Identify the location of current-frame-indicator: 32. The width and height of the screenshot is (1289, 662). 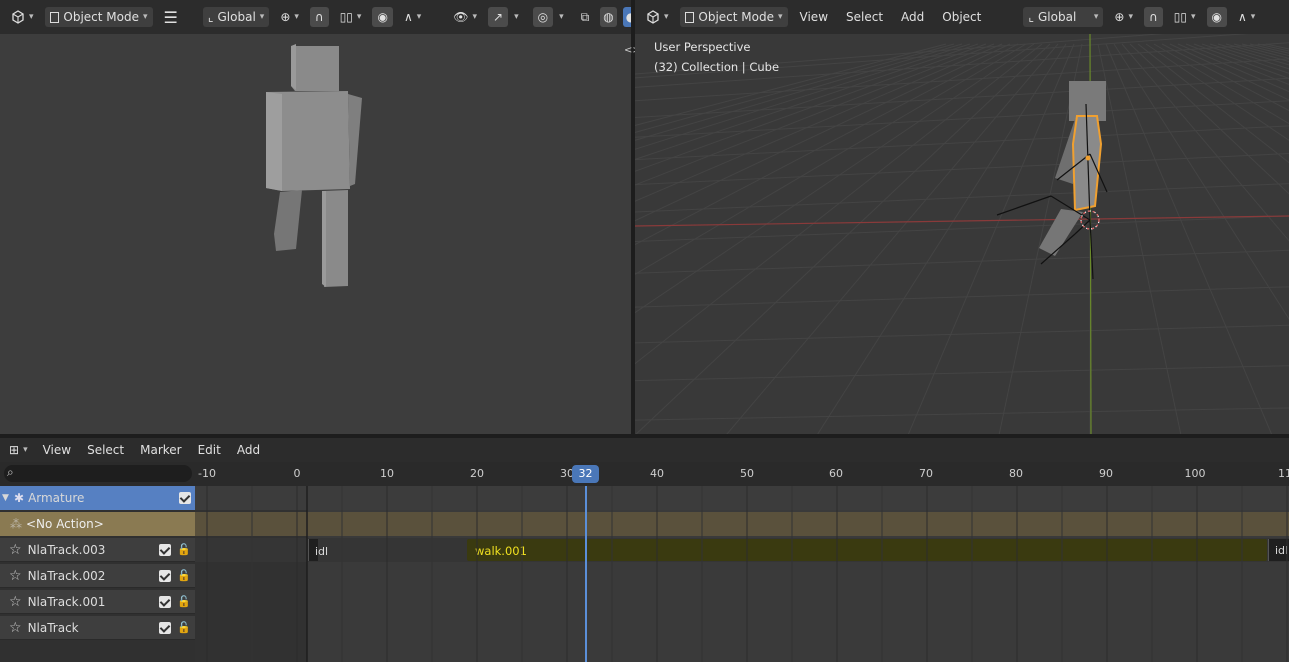
(585, 474).